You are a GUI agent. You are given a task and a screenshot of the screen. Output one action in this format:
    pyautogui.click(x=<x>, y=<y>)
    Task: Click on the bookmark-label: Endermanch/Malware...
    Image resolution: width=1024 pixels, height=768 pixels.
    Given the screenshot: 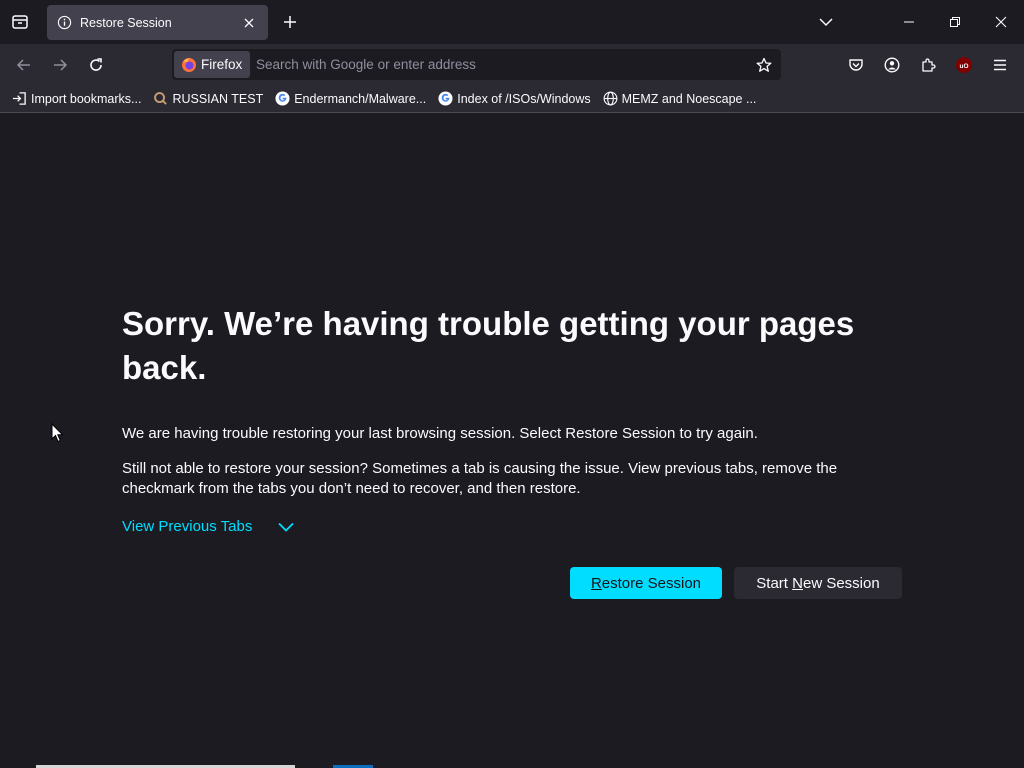 What is the action you would take?
    pyautogui.click(x=360, y=98)
    